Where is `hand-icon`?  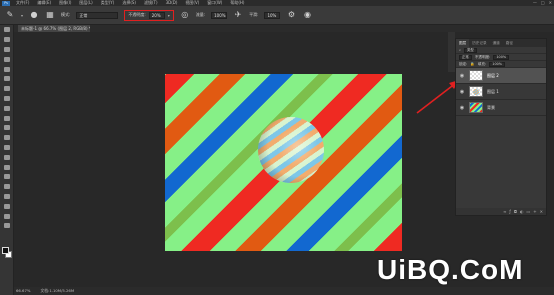 hand-icon is located at coordinates (7, 206).